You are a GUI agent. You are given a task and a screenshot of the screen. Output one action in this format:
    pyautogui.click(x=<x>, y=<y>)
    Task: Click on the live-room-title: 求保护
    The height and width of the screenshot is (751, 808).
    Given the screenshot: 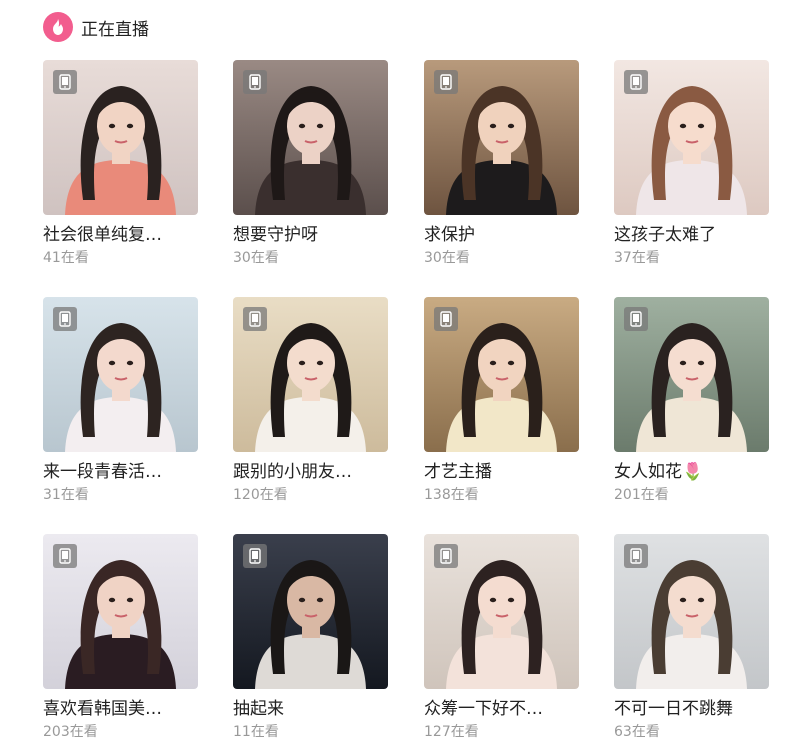 What is the action you would take?
    pyautogui.click(x=501, y=235)
    